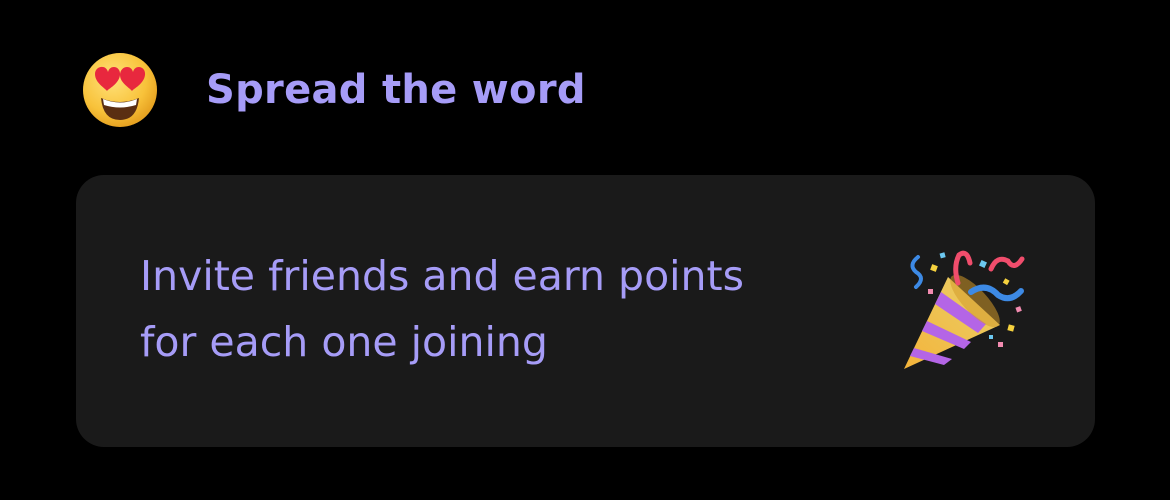 This screenshot has height=500, width=1170. I want to click on invite-message-line-2: for each one joining, so click(344, 342).